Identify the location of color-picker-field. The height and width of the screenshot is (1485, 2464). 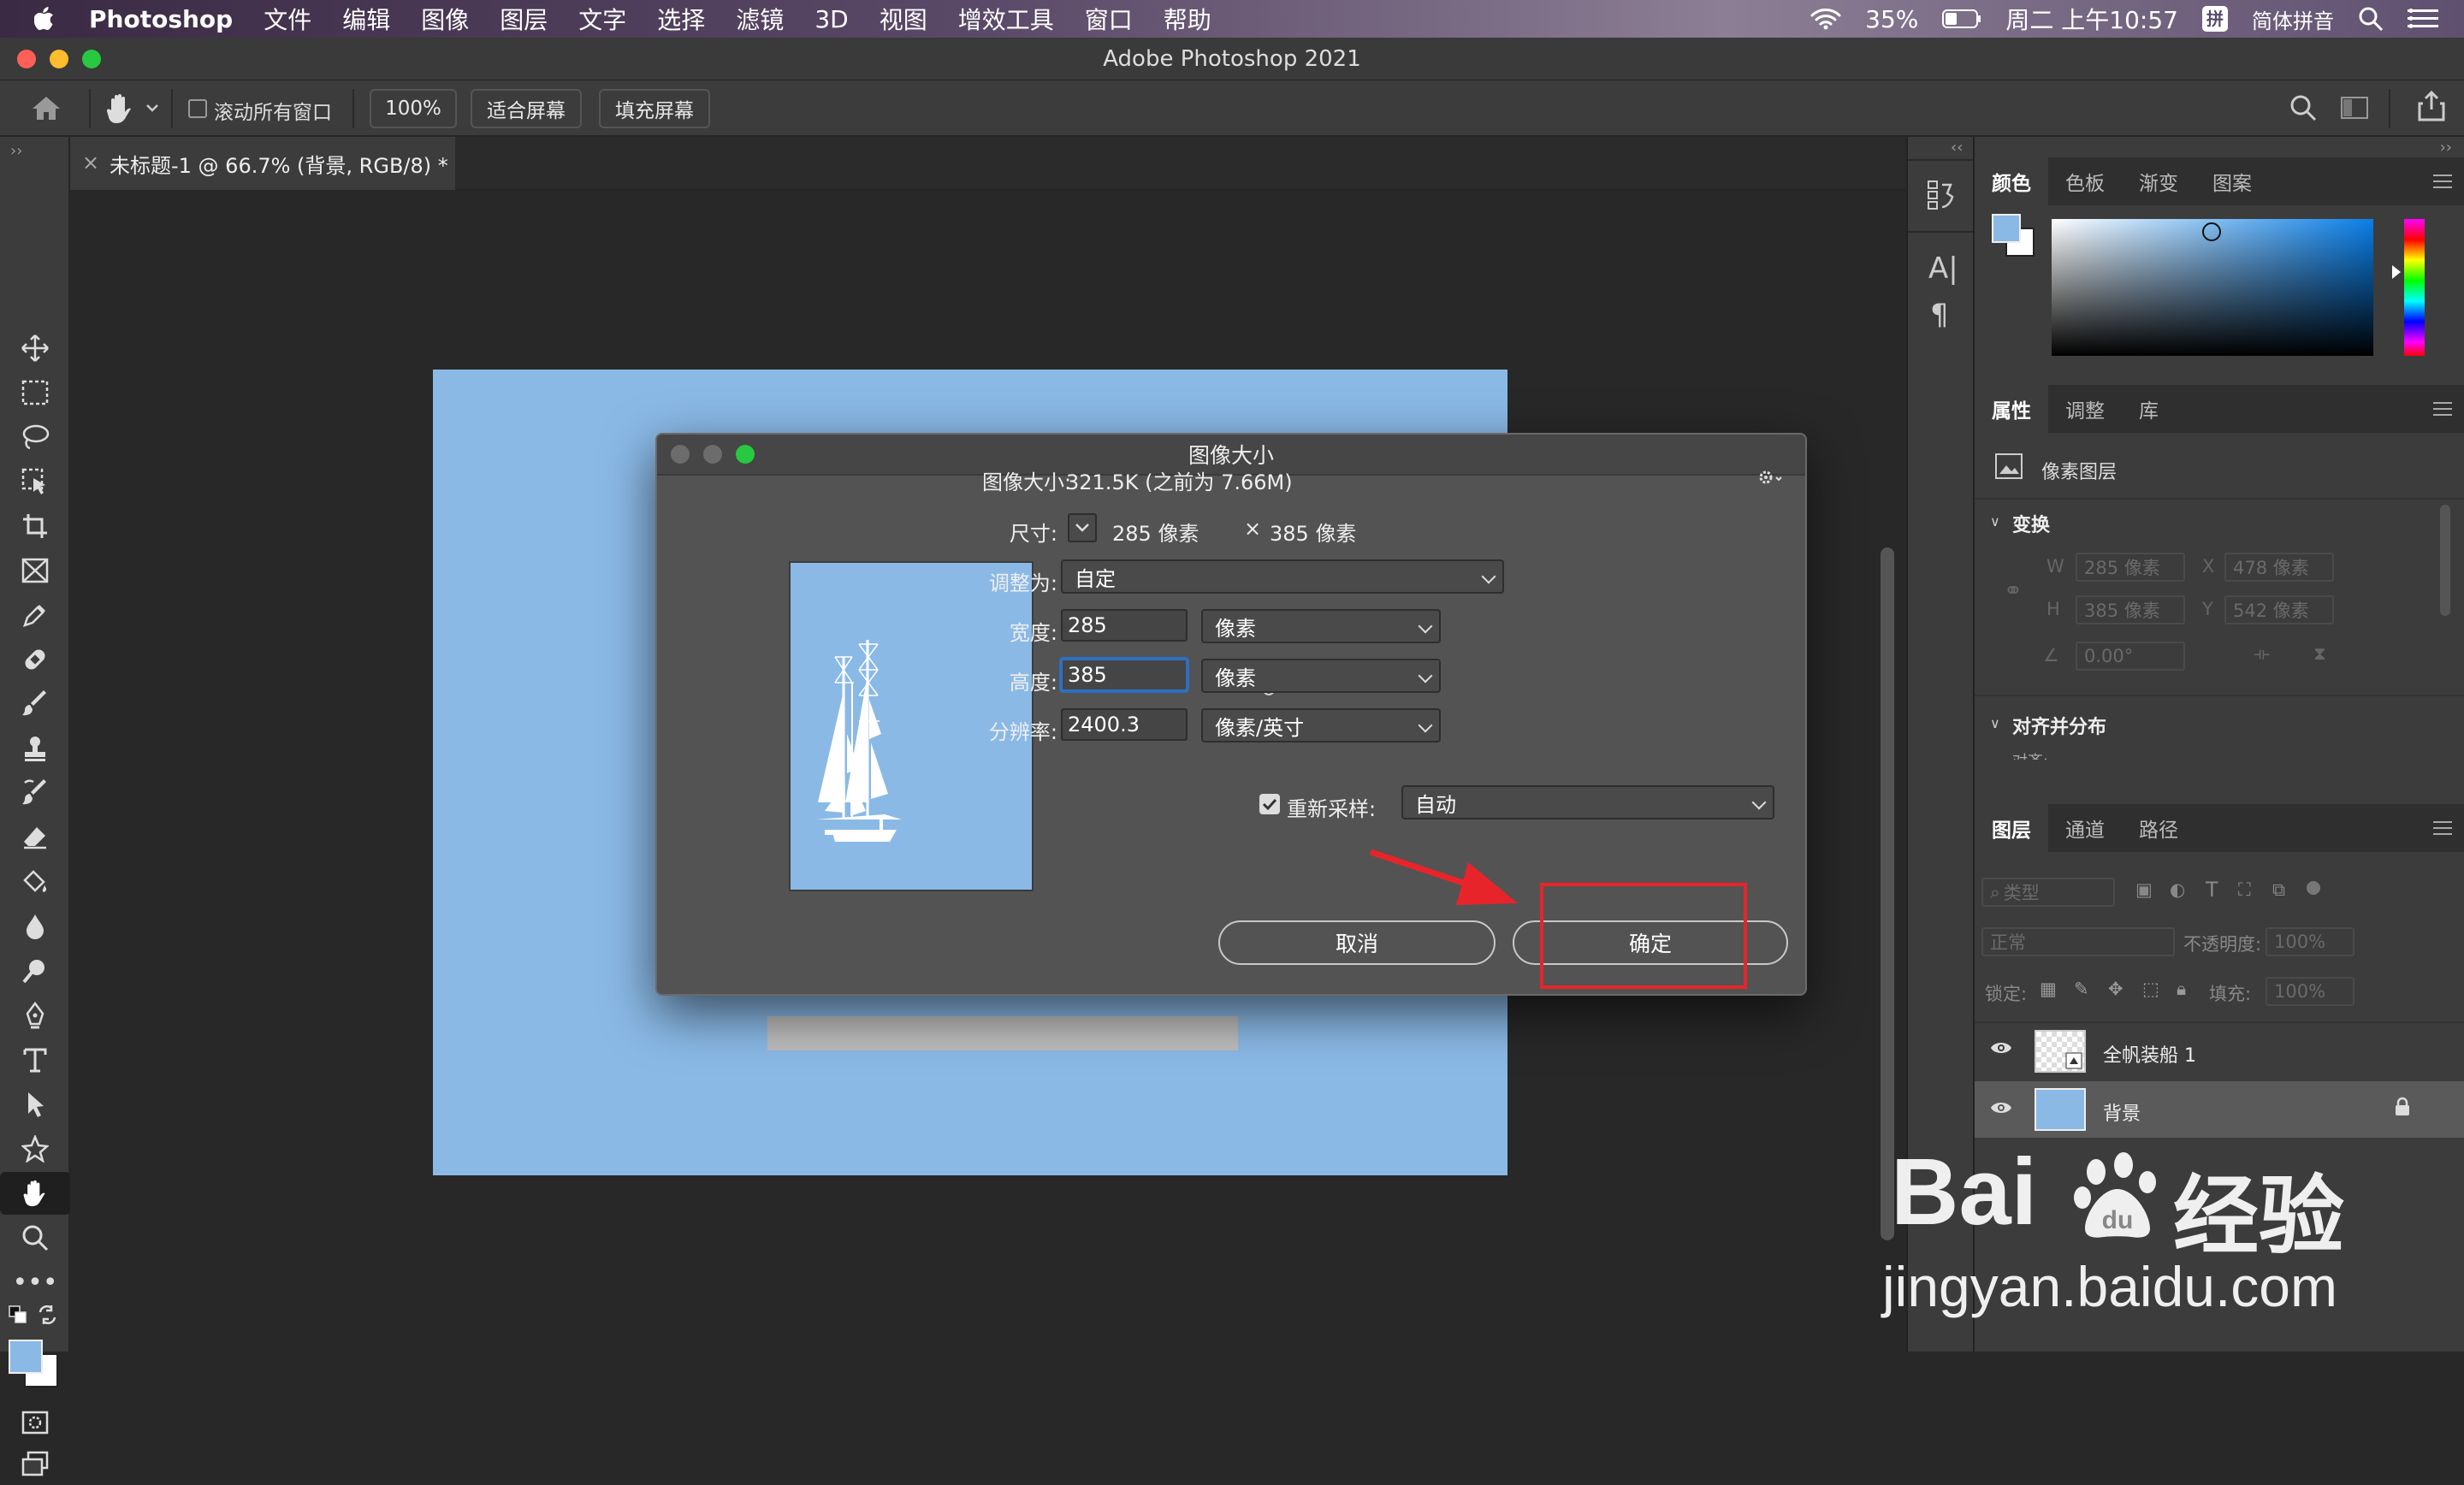
(2212, 287).